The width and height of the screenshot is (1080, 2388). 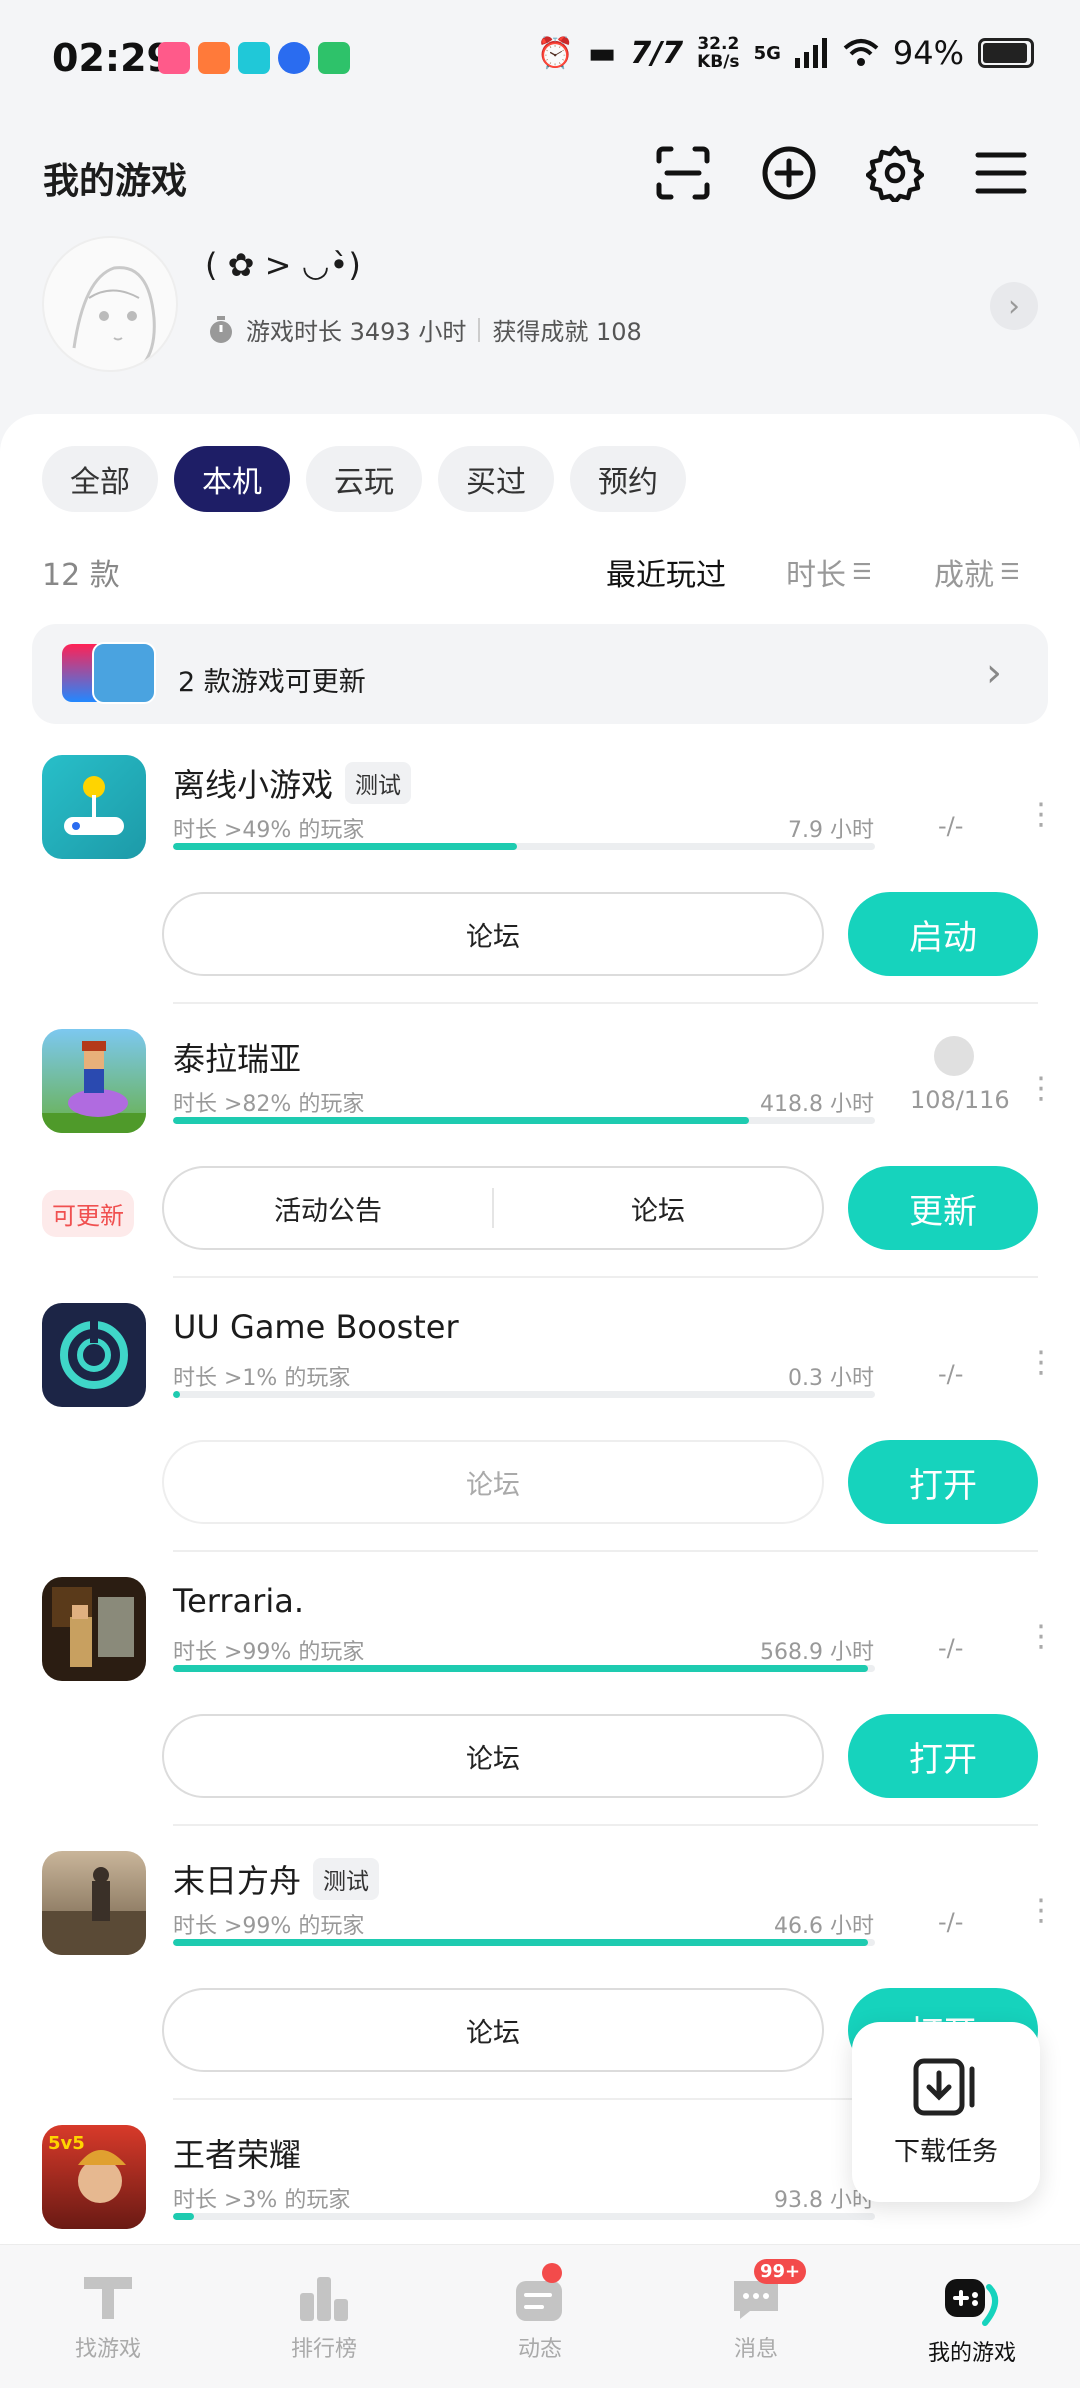 I want to click on sort-recent: 最近玩过, so click(x=666, y=572).